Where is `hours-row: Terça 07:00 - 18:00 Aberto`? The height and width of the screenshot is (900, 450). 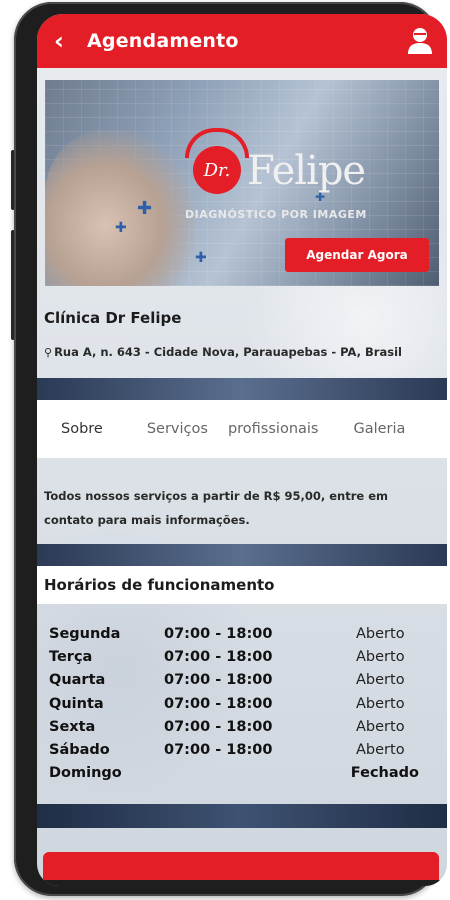 hours-row: Terça 07:00 - 18:00 Aberto is located at coordinates (234, 656).